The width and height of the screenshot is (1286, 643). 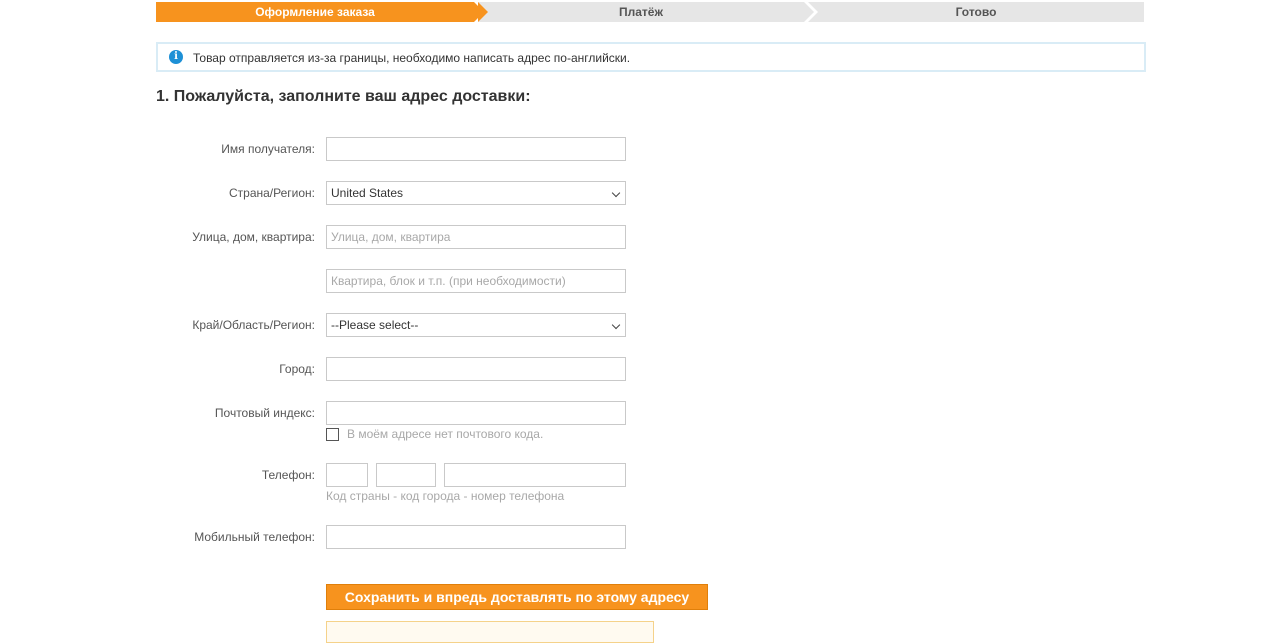 I want to click on step-done: Готово, so click(x=976, y=12).